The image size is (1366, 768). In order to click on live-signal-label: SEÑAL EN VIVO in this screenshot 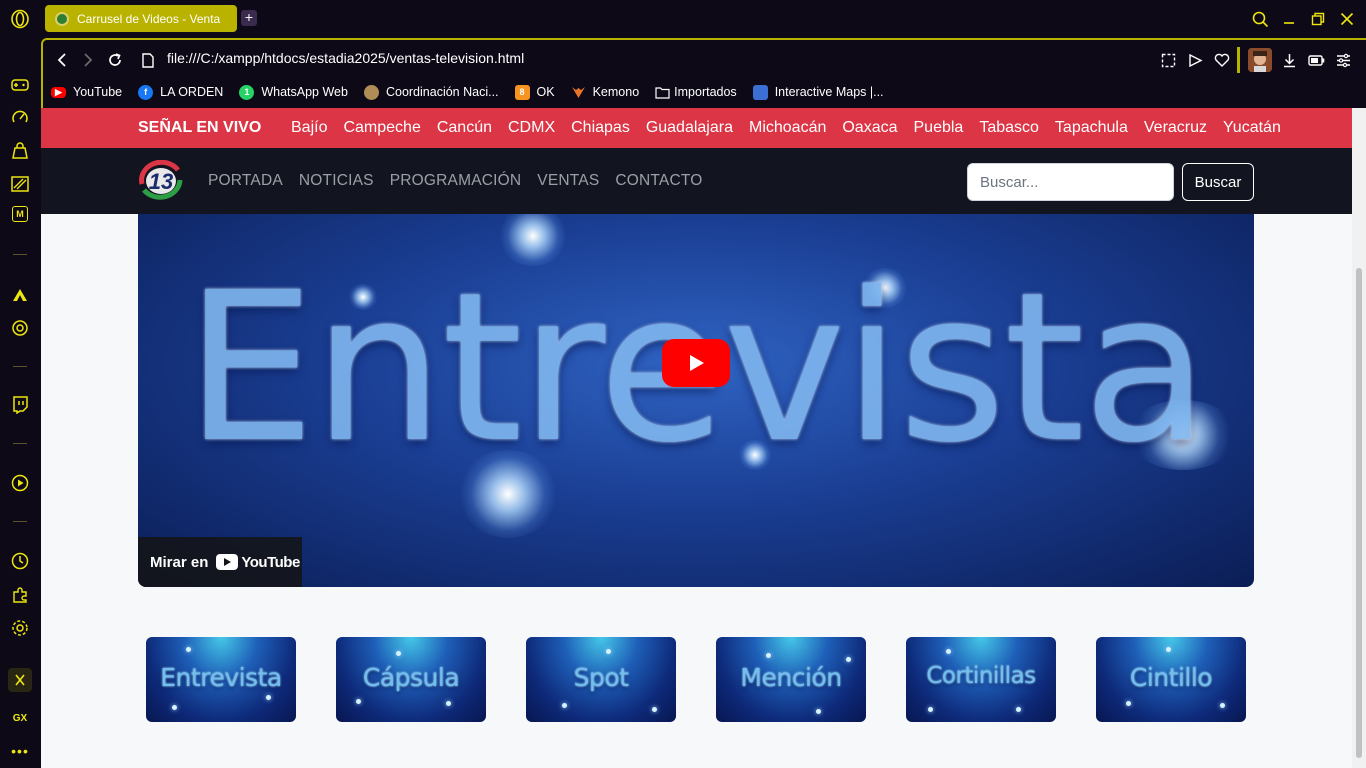, I will do `click(200, 127)`.